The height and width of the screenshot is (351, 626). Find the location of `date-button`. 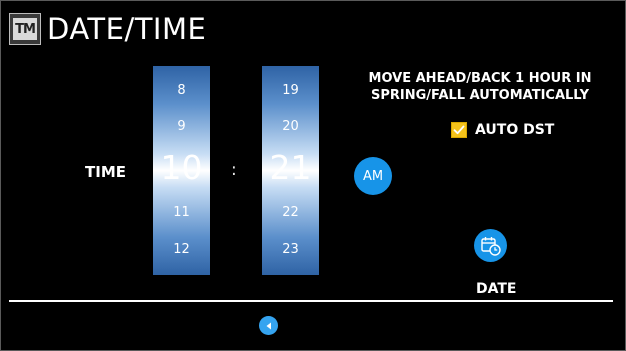

date-button is located at coordinates (490, 245).